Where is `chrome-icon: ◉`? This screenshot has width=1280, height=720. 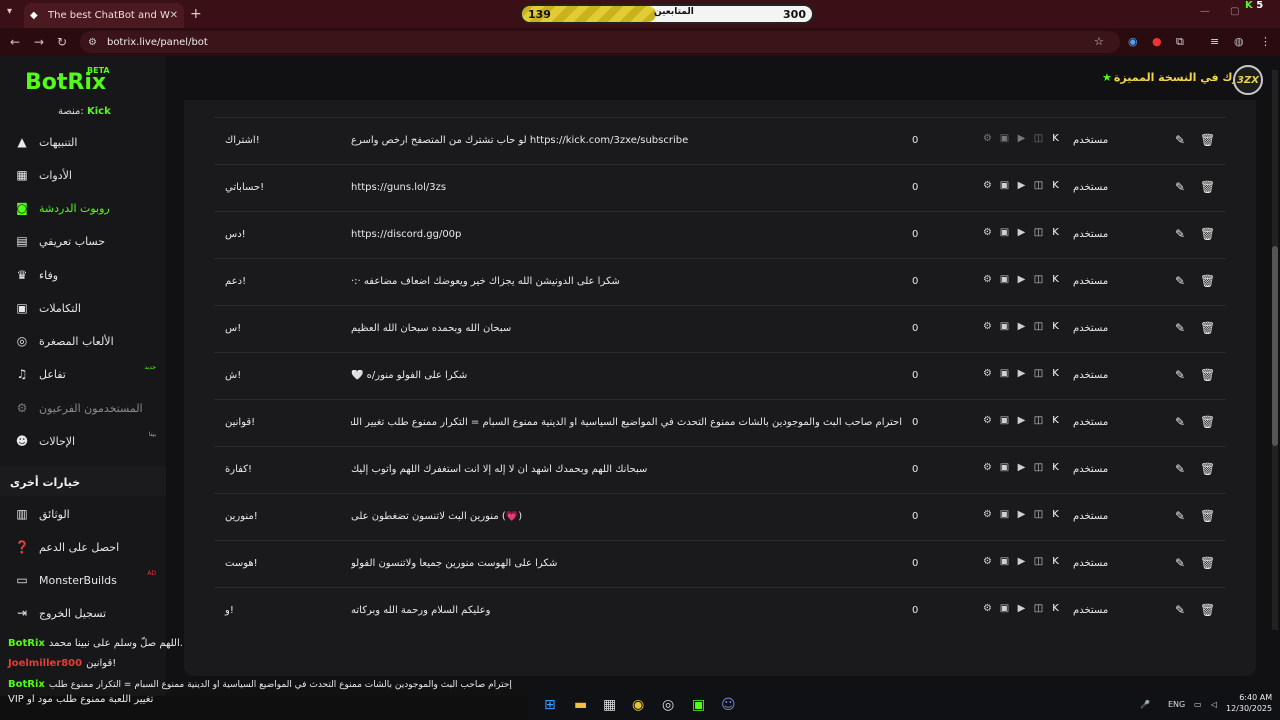
chrome-icon: ◉ is located at coordinates (638, 705).